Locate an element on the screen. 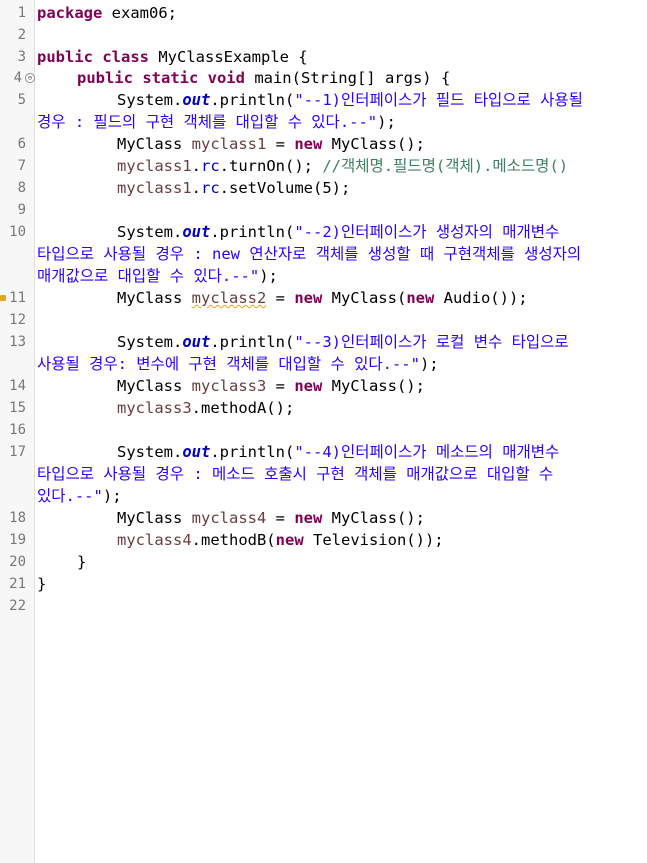 This screenshot has width=647, height=863. comment: //객체명.필드명(객체).메소드명() is located at coordinates (445, 166).